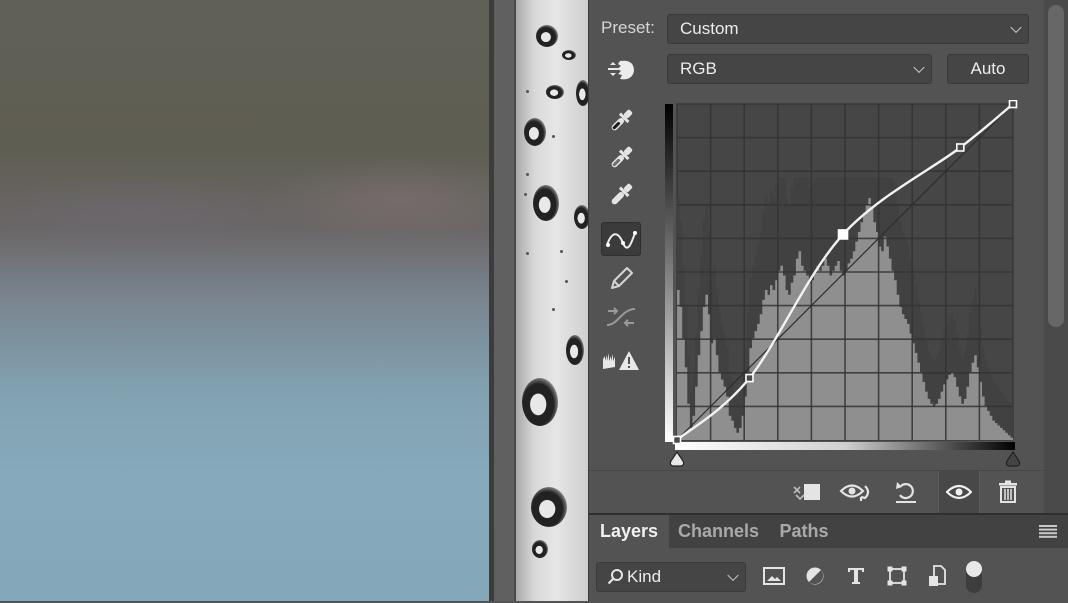 The width and height of the screenshot is (1068, 603). What do you see at coordinates (629, 531) in the screenshot?
I see `tab-layers: Layers` at bounding box center [629, 531].